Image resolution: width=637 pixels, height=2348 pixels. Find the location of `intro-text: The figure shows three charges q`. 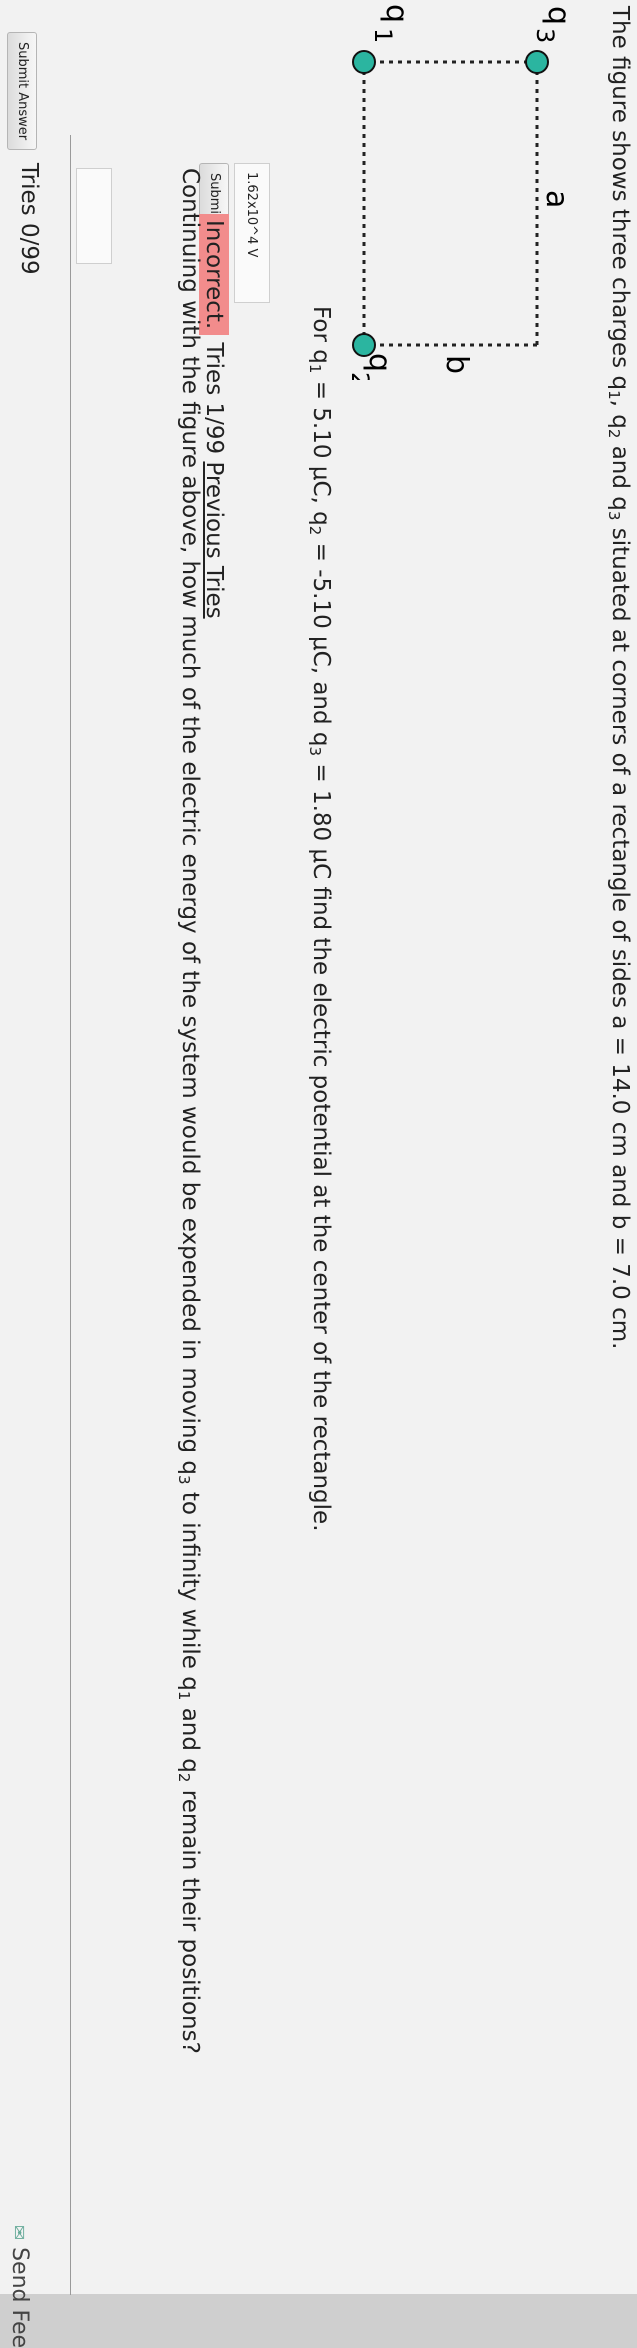

intro-text: The figure shows three charges q is located at coordinates (620, 198).